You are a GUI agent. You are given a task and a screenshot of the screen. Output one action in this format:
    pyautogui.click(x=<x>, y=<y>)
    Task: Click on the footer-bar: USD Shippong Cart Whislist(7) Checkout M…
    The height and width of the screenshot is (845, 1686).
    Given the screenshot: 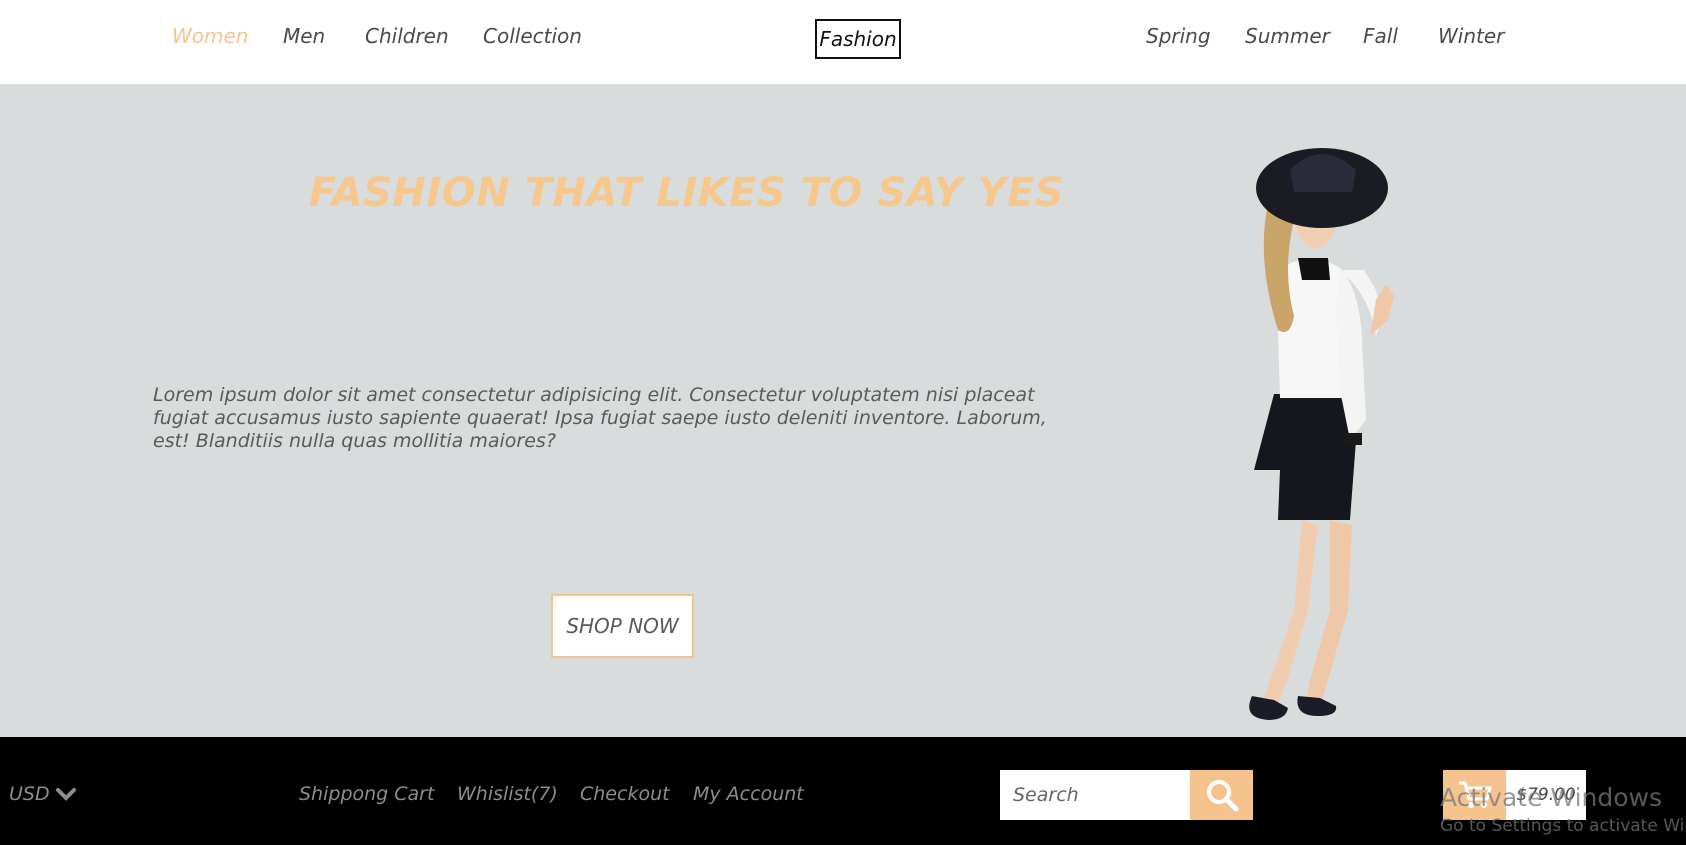 What is the action you would take?
    pyautogui.click(x=843, y=791)
    